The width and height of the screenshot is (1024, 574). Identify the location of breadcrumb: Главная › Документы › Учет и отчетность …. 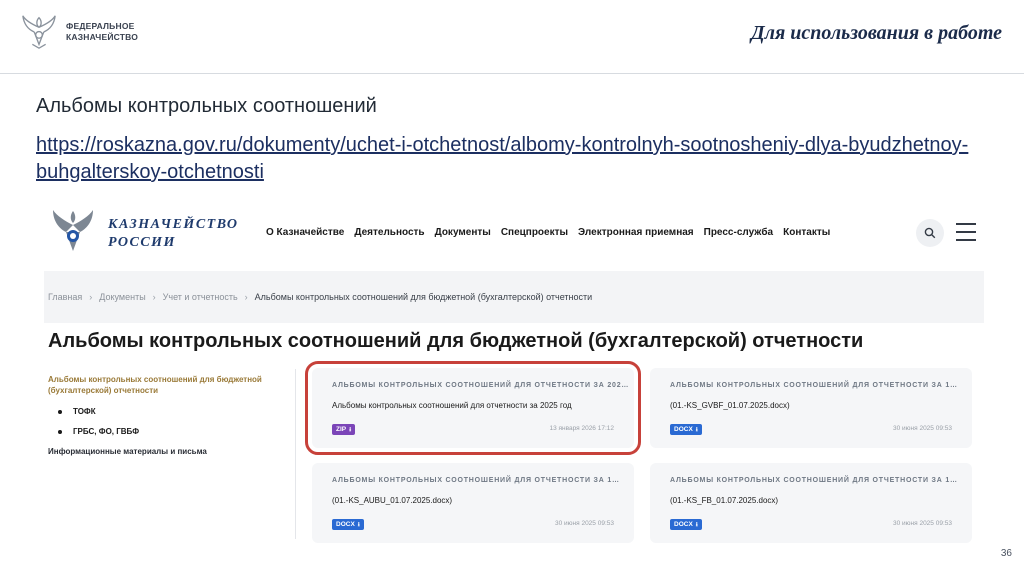
(320, 297).